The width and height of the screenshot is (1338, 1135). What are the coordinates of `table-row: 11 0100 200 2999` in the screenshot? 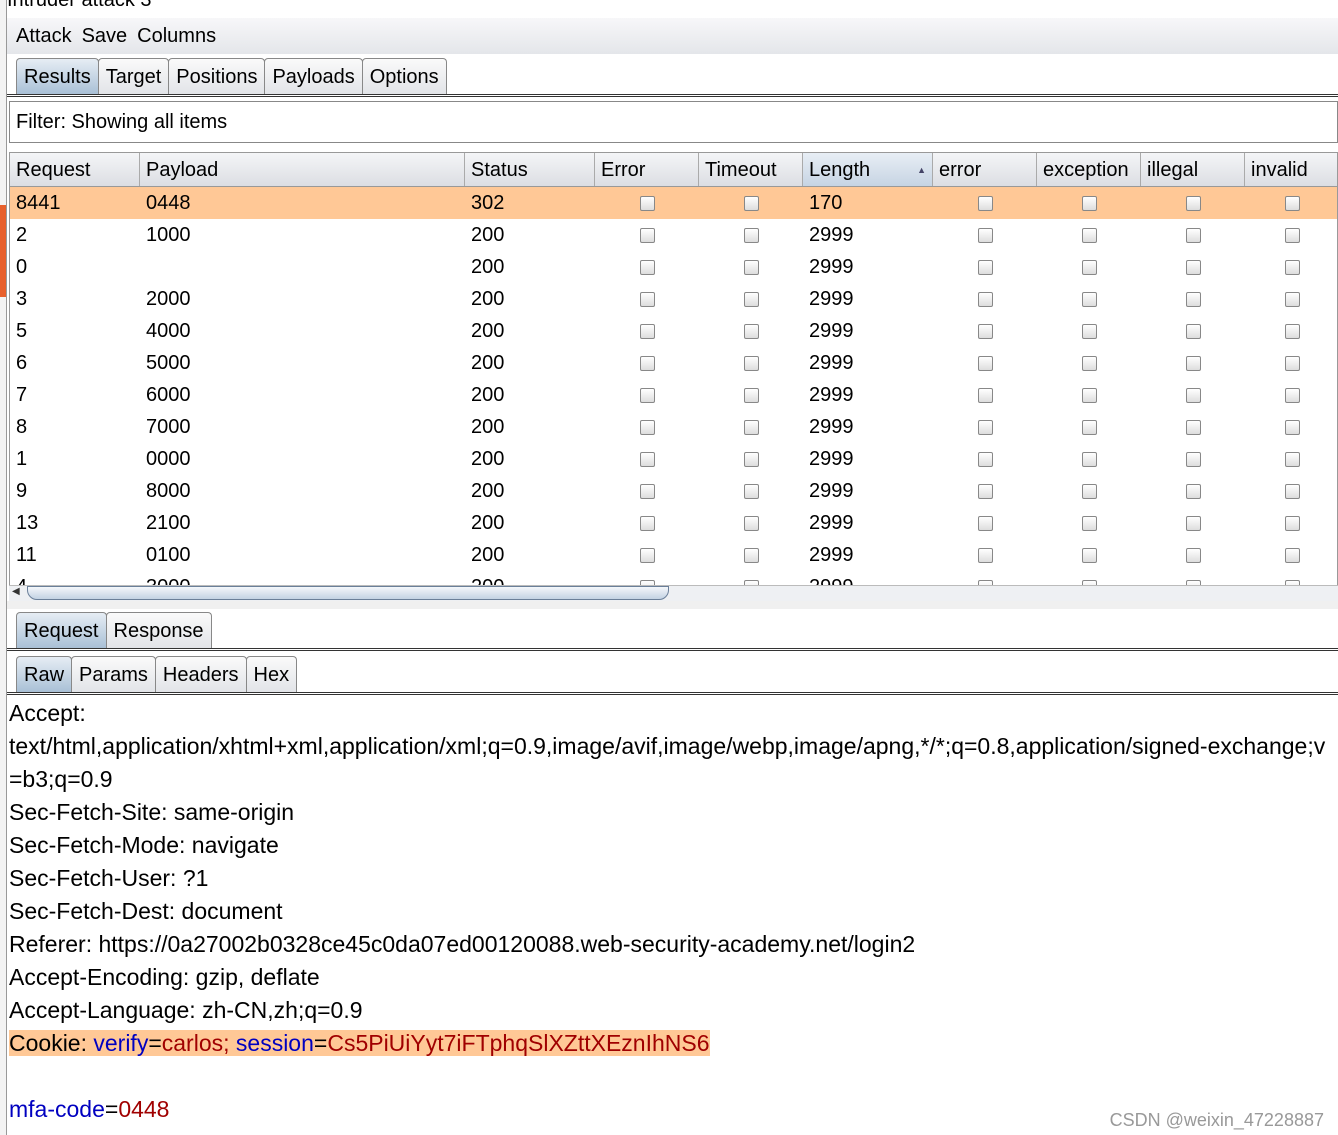 It's located at (673, 555).